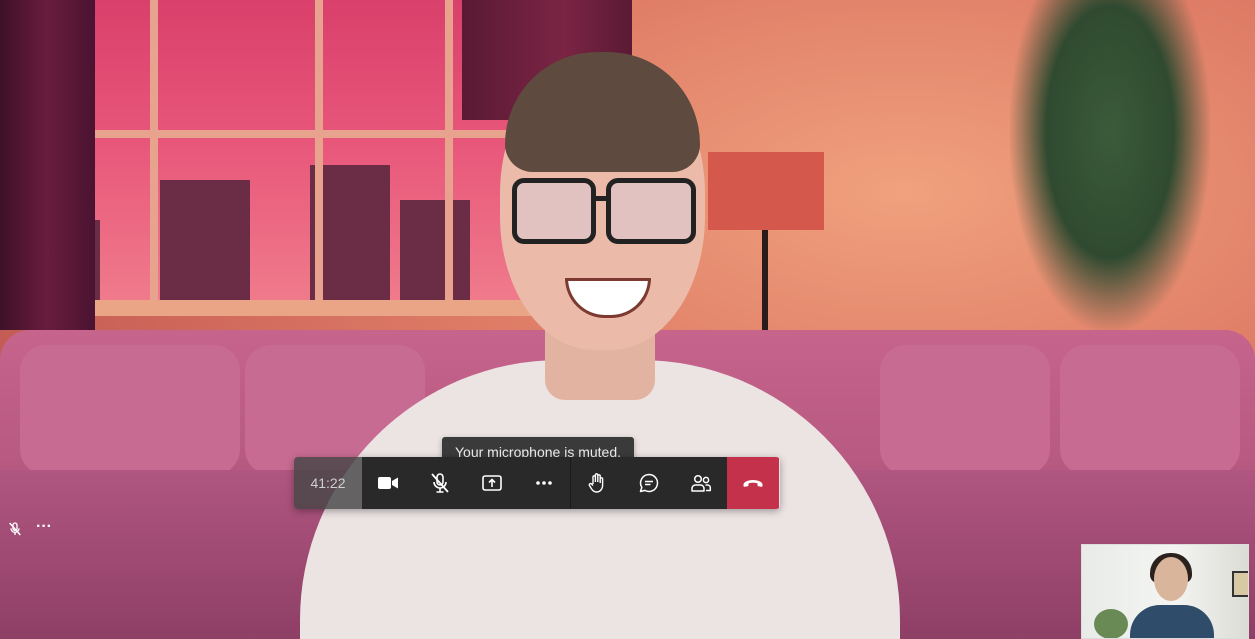 Image resolution: width=1255 pixels, height=639 pixels. I want to click on participant-more-options: ···, so click(44, 527).